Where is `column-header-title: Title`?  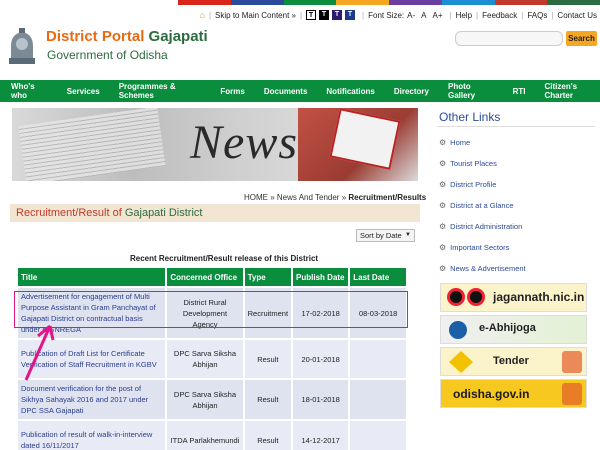 column-header-title: Title is located at coordinates (92, 277).